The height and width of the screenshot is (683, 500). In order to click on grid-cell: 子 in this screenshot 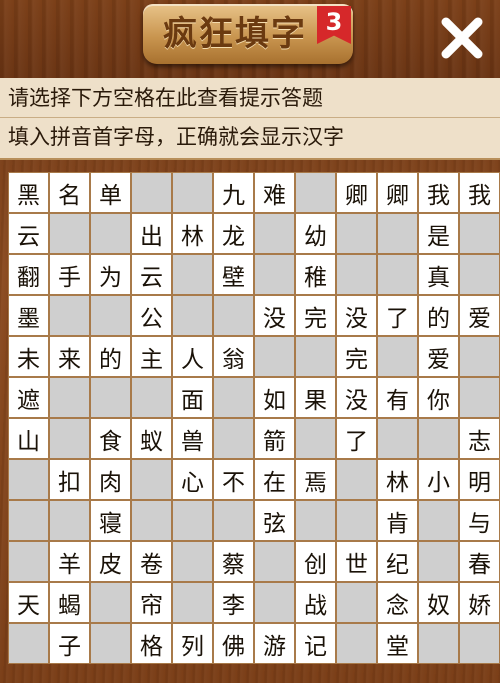, I will do `click(69, 643)`.